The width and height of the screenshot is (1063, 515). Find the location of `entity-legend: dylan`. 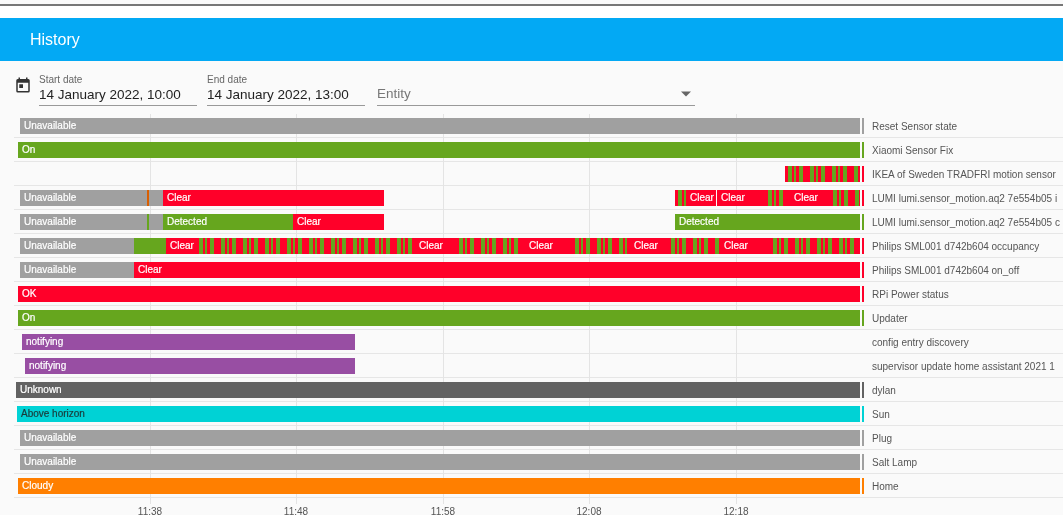

entity-legend: dylan is located at coordinates (962, 390).